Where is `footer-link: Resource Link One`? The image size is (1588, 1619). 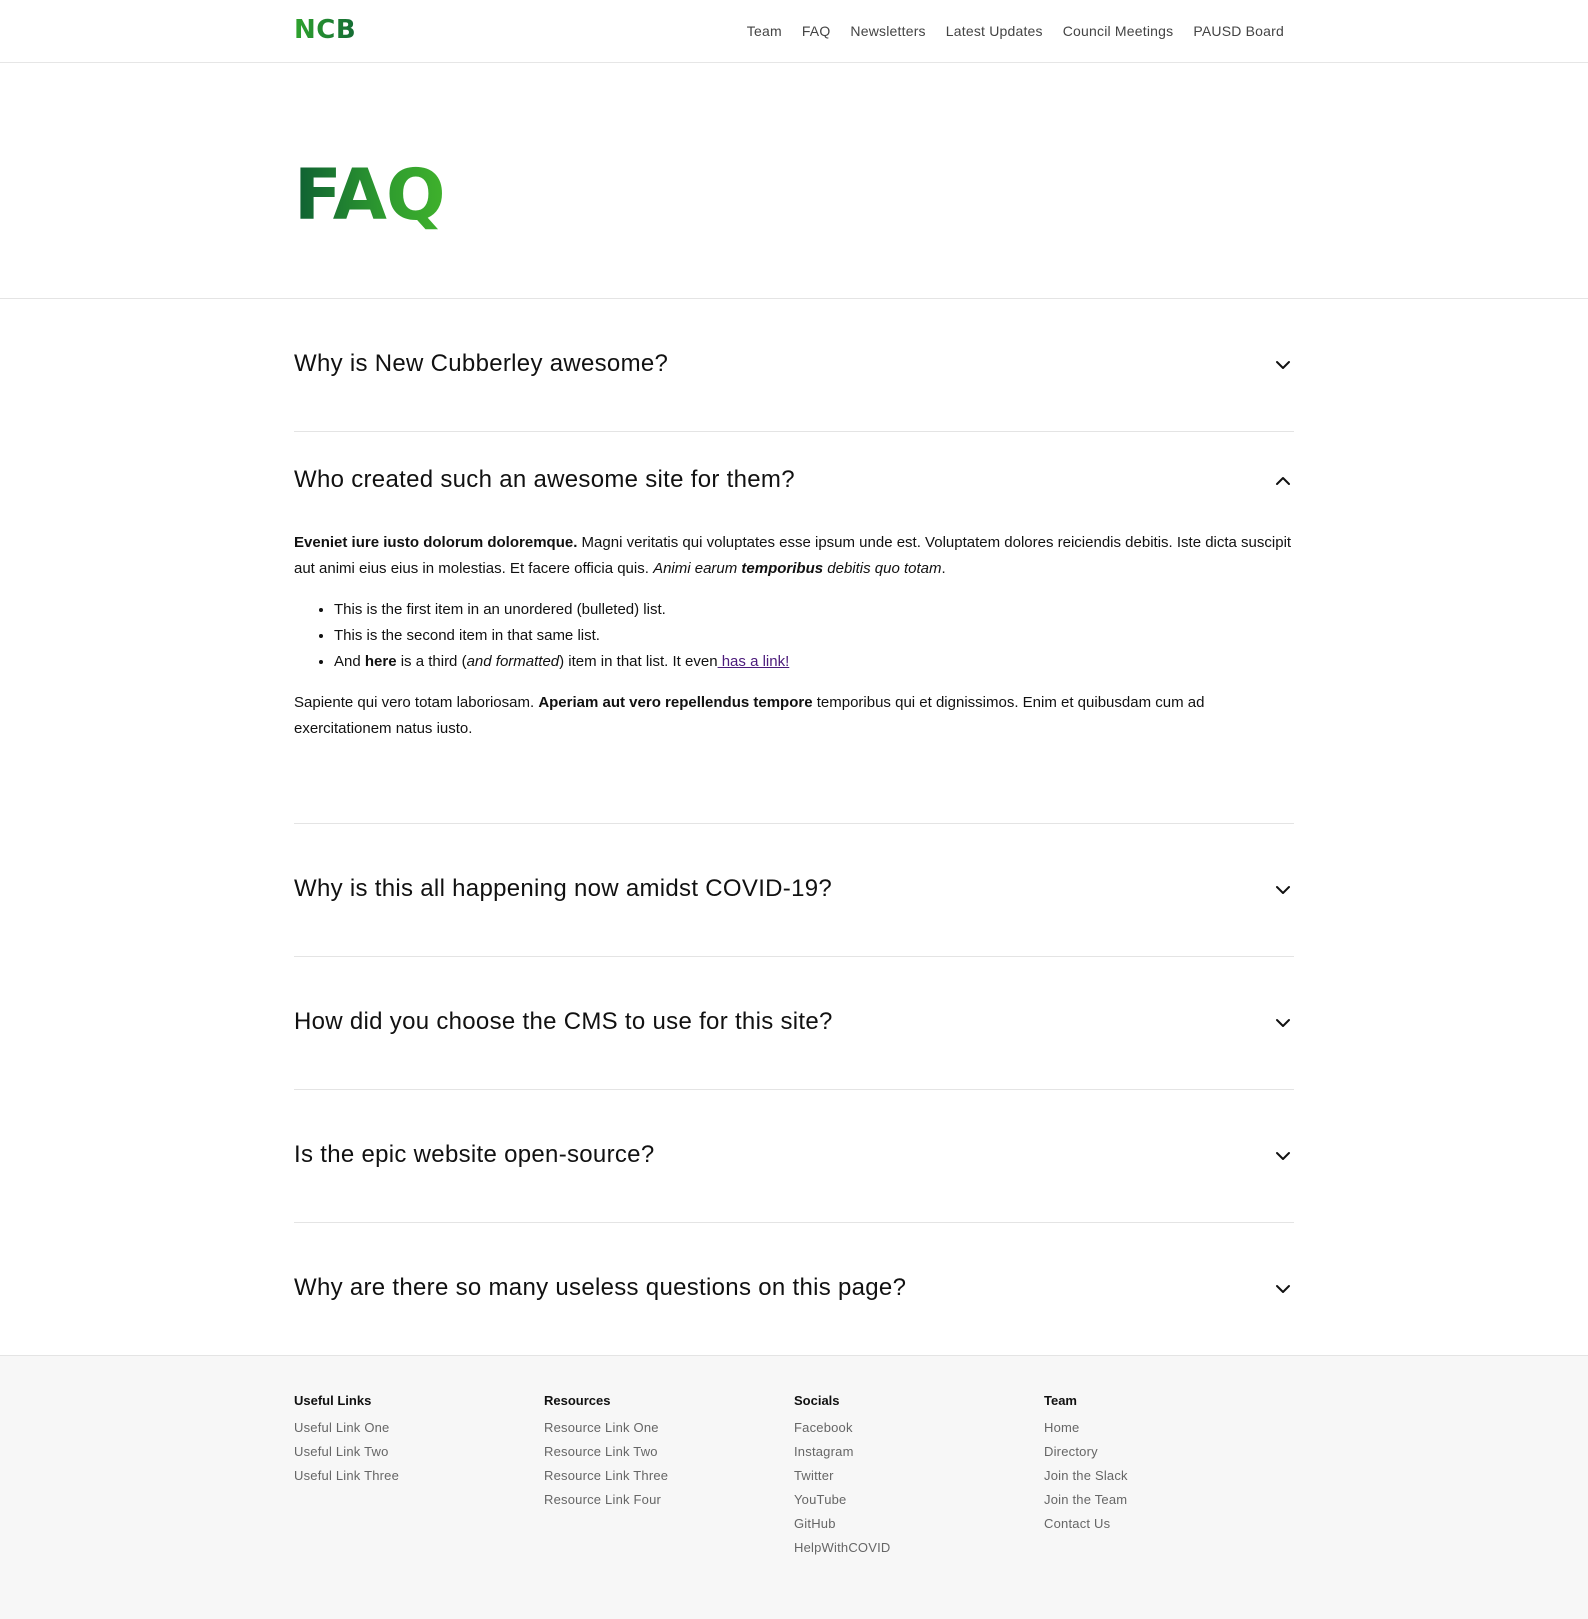
footer-link: Resource Link One is located at coordinates (669, 1428).